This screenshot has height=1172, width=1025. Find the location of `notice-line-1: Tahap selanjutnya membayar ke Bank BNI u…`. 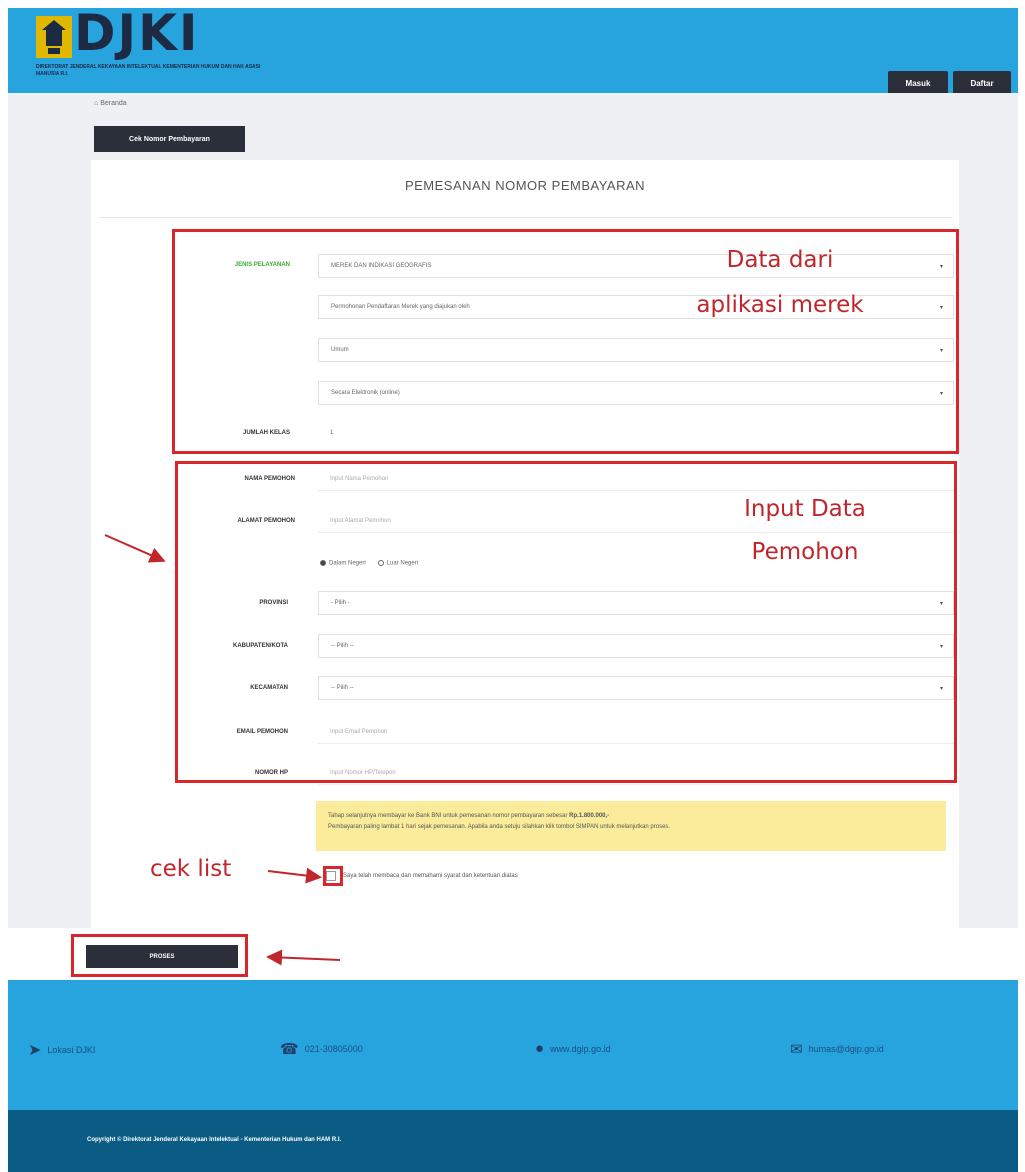

notice-line-1: Tahap selanjutnya membayar ke Bank BNI u… is located at coordinates (448, 816).